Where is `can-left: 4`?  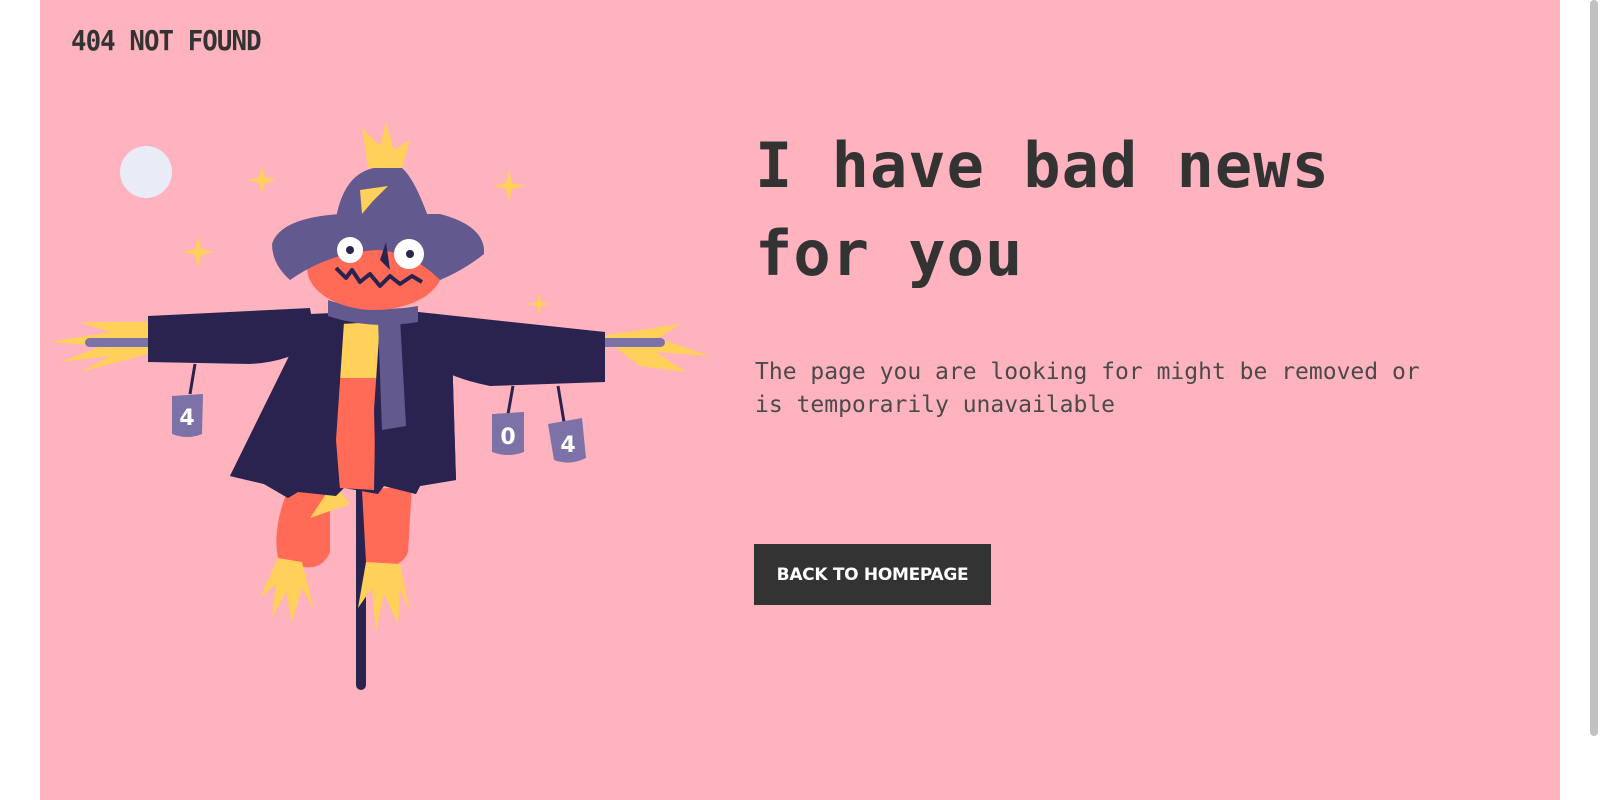 can-left: 4 is located at coordinates (187, 400).